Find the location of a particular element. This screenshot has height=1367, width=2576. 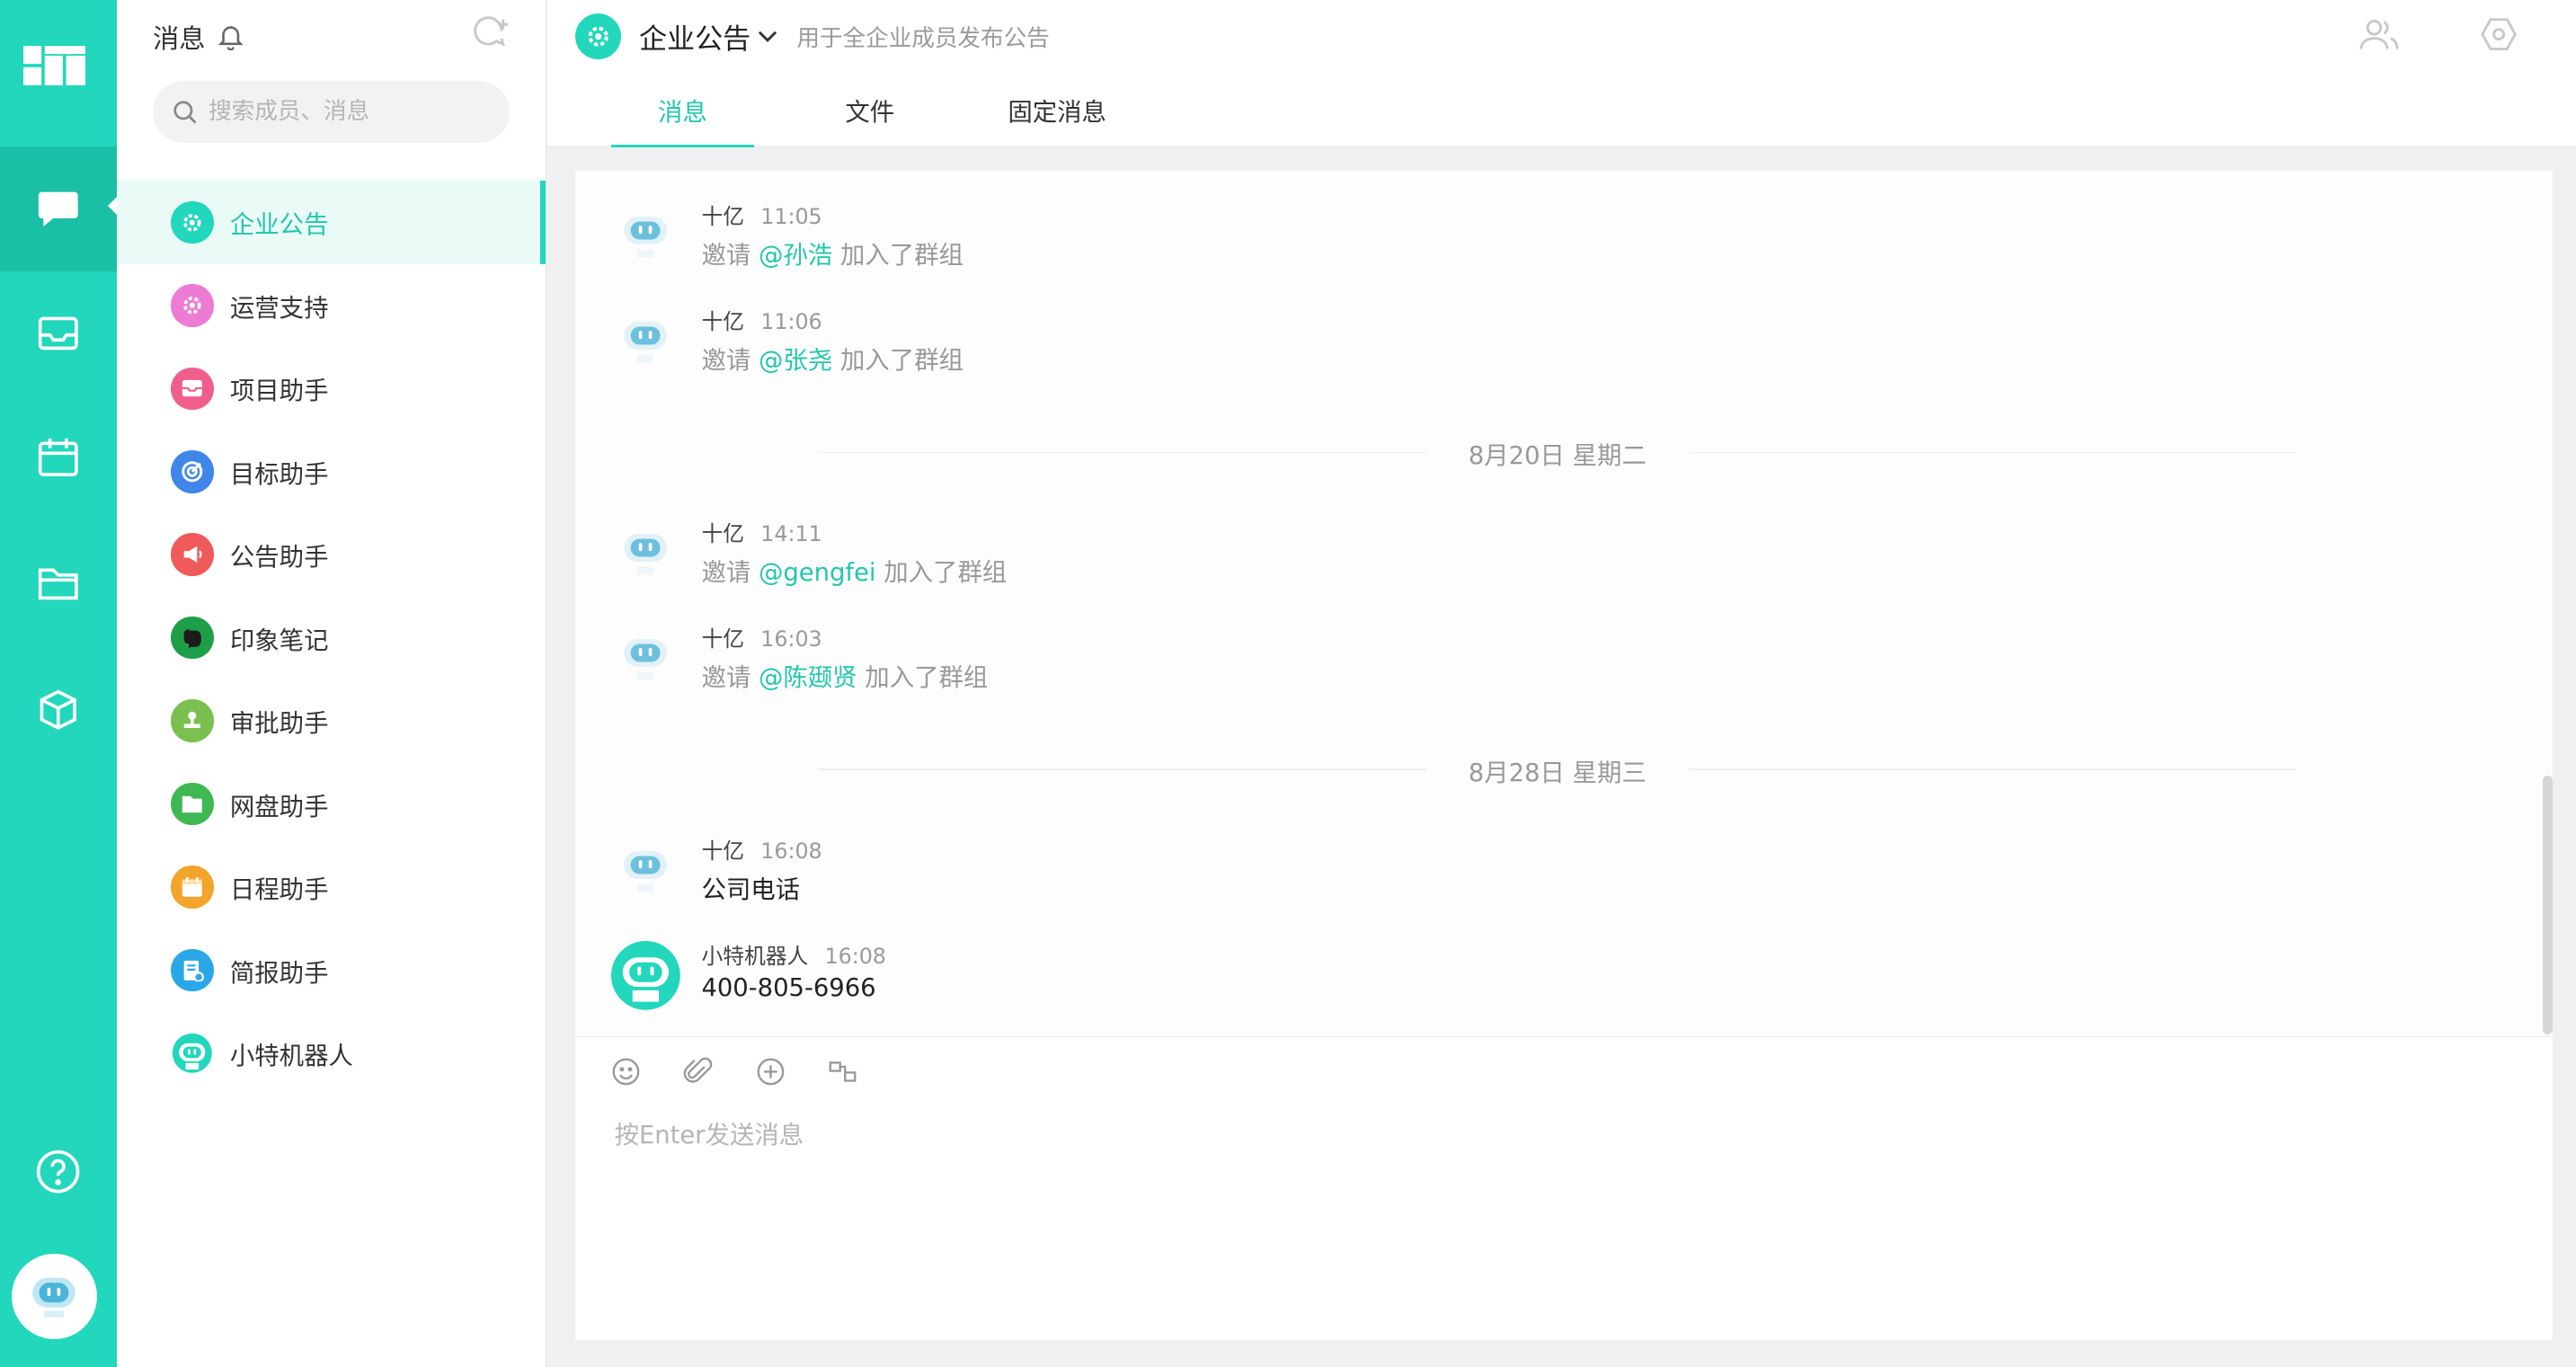

robot-icon is located at coordinates (192, 1053).